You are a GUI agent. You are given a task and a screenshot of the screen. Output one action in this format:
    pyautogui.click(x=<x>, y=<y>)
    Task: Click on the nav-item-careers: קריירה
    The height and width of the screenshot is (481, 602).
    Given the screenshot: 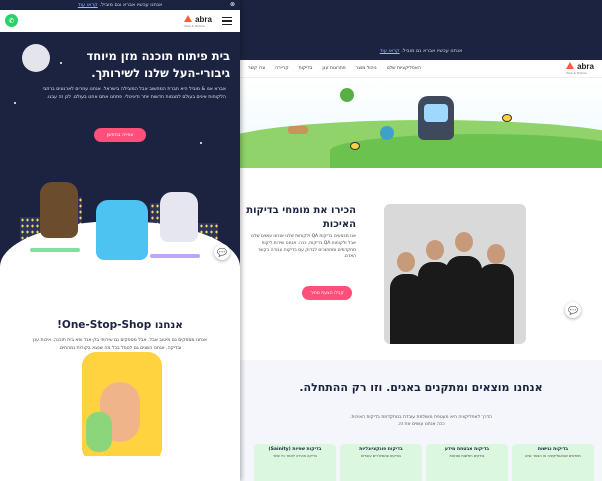 What is the action you would take?
    pyautogui.click(x=282, y=68)
    